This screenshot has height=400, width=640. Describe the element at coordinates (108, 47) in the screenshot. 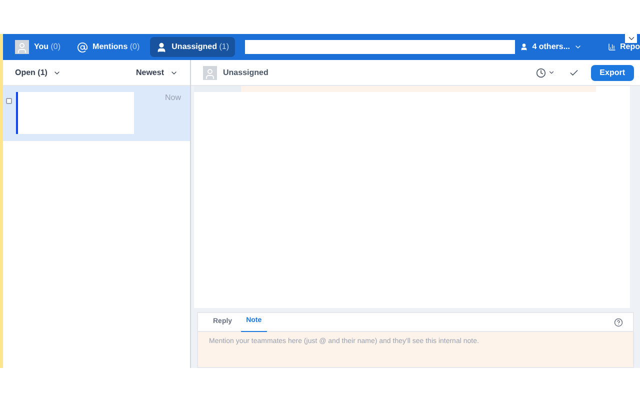

I see `inbox-tab: Mentions (0)` at that location.